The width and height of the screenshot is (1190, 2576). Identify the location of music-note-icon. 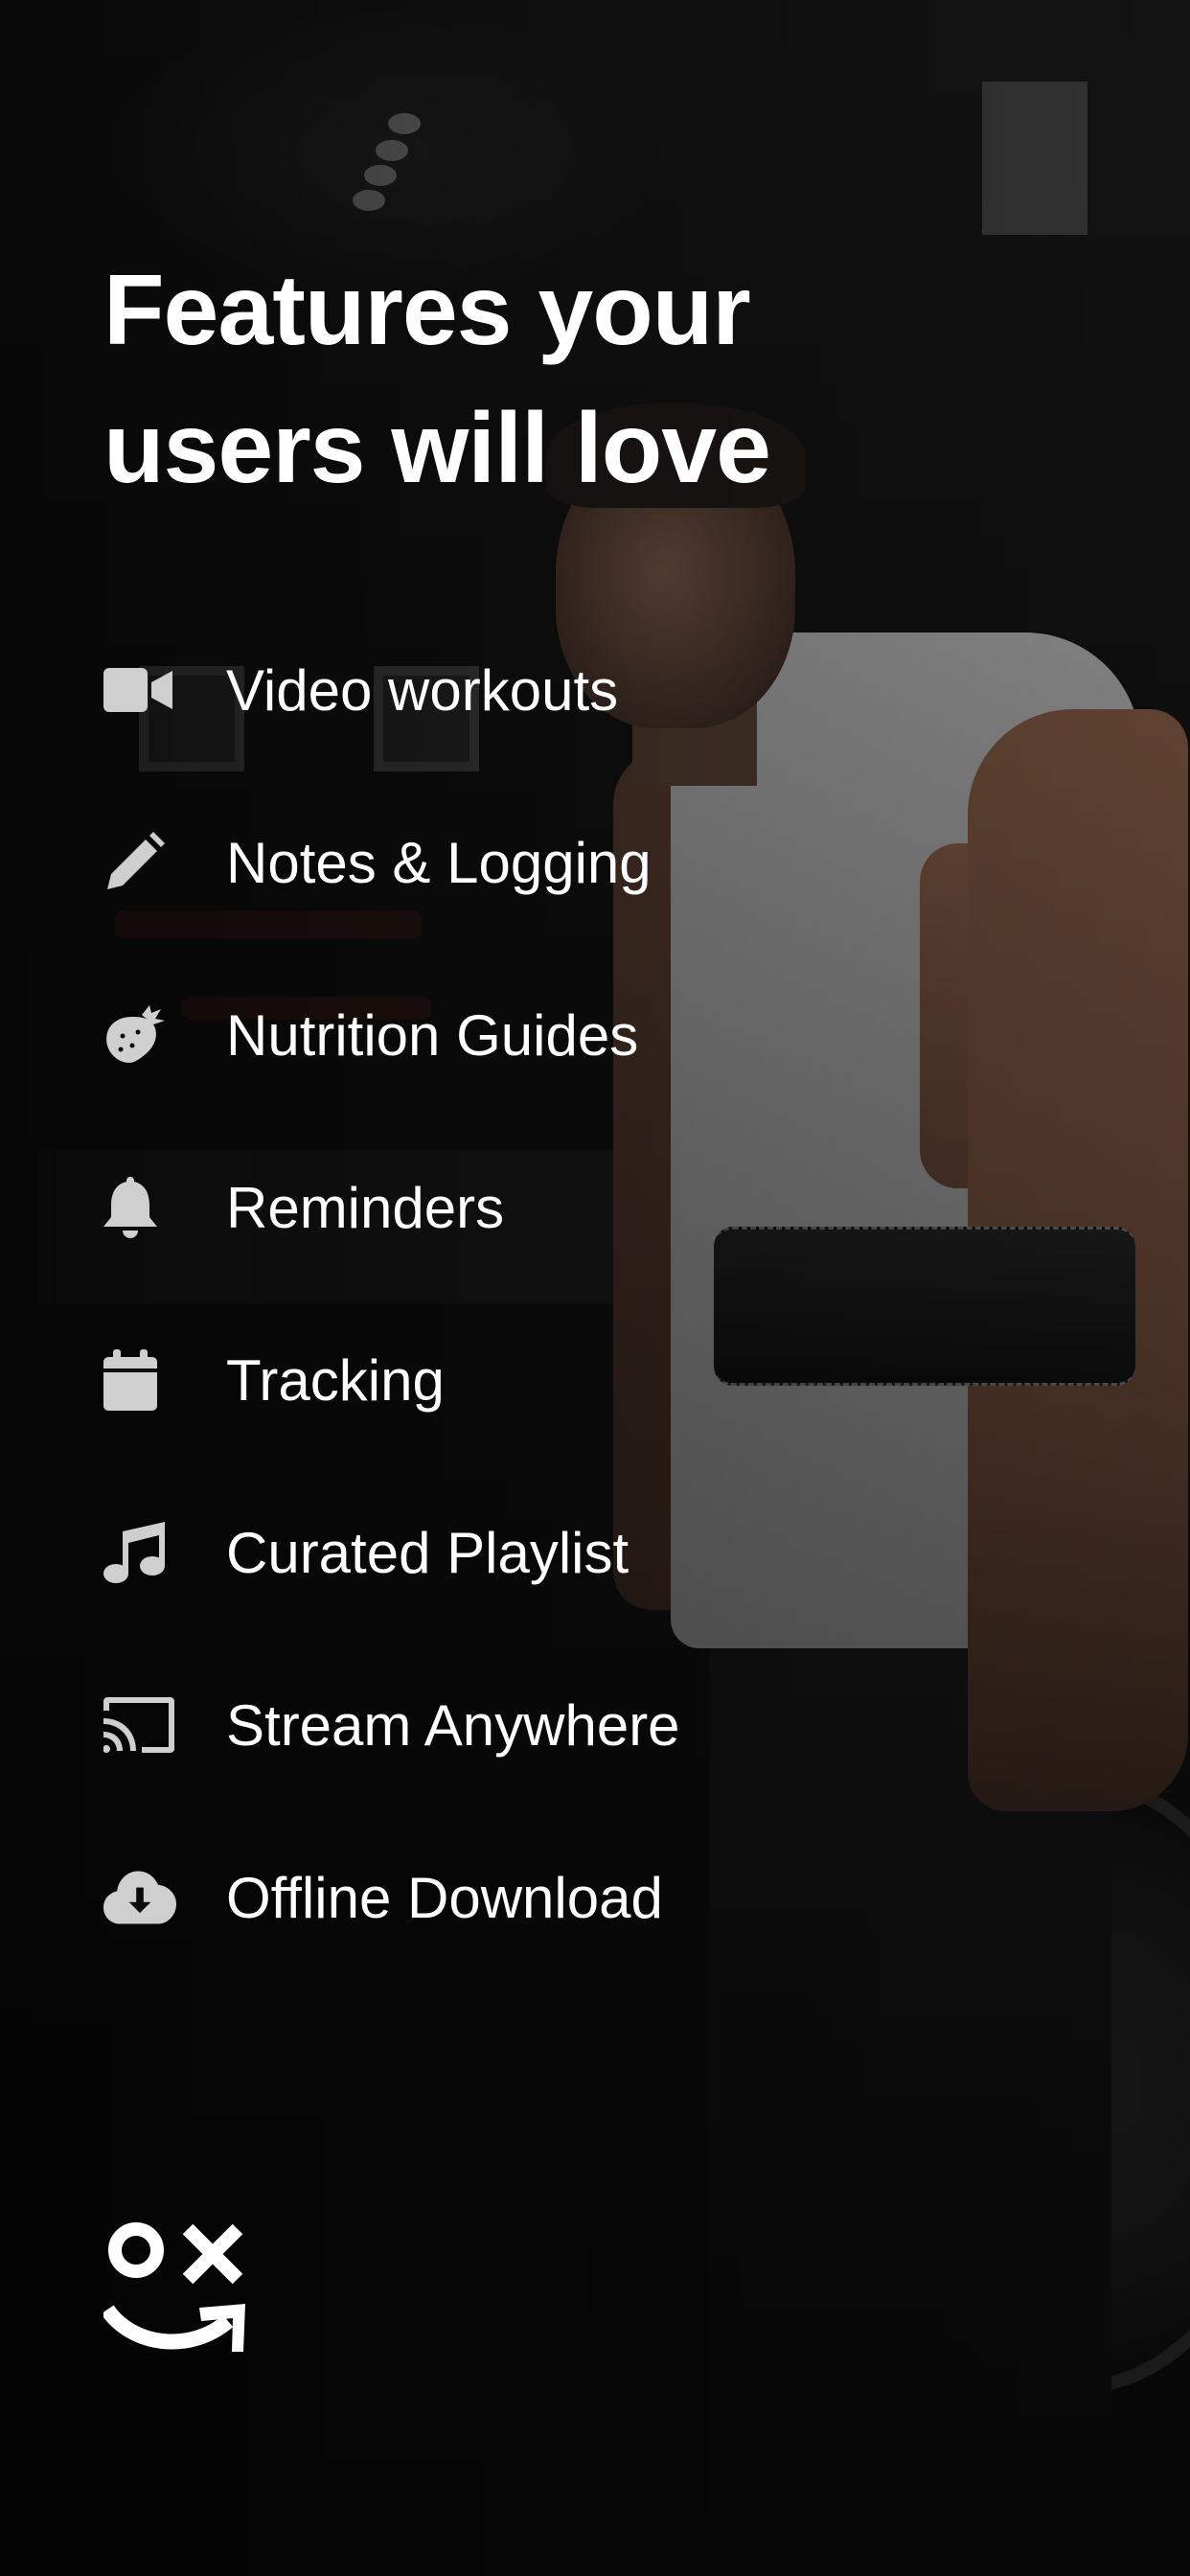
(140, 1552).